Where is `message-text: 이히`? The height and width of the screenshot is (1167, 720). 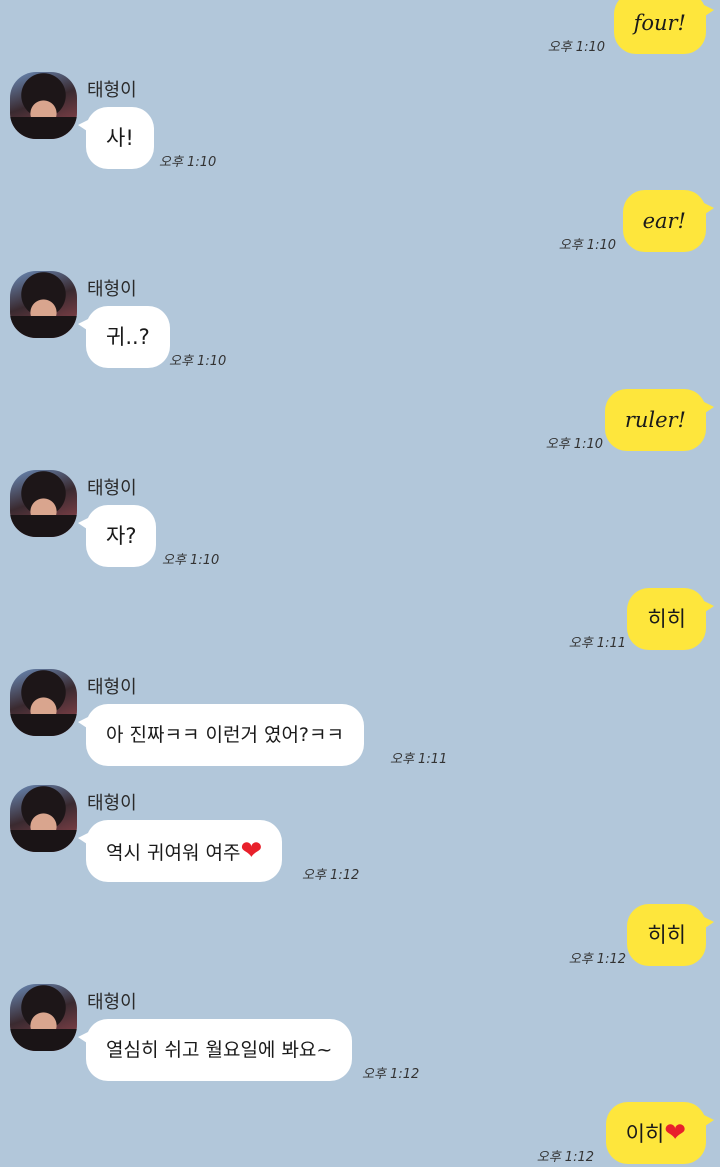 message-text: 이히 is located at coordinates (645, 1134).